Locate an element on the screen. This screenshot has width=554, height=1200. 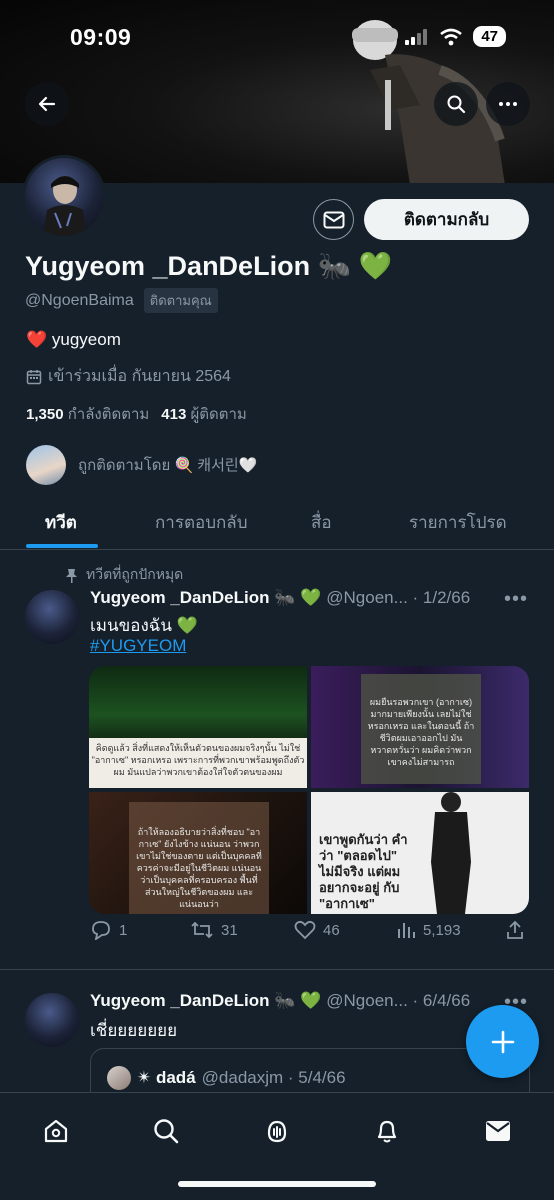
followed-by-row: ถูกติดตามโดย 🍭 캐서린🤍 is located at coordinates (141, 465).